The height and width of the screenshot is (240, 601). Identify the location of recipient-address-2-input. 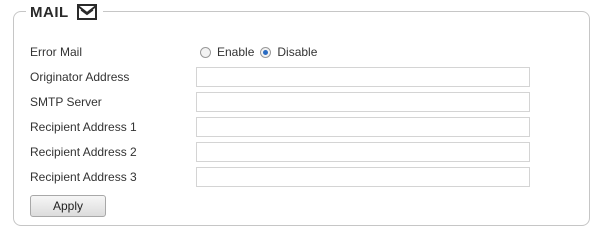
(363, 152).